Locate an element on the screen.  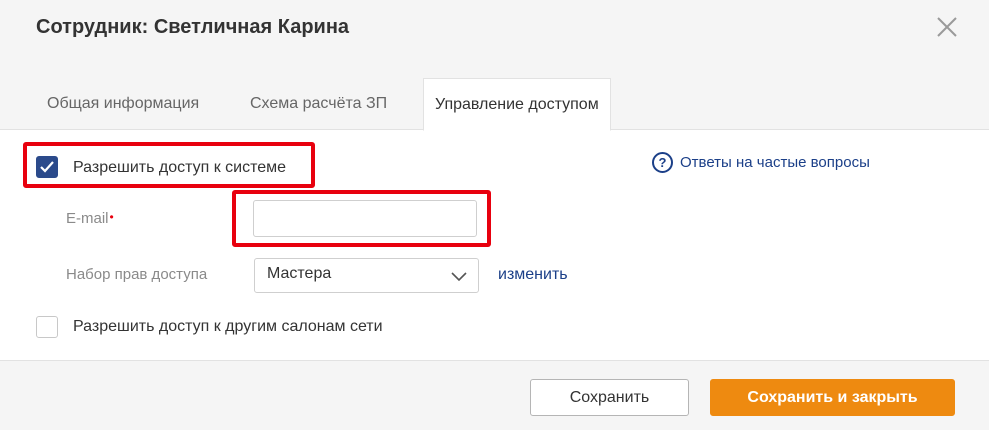
checkmark-icon is located at coordinates (47, 167).